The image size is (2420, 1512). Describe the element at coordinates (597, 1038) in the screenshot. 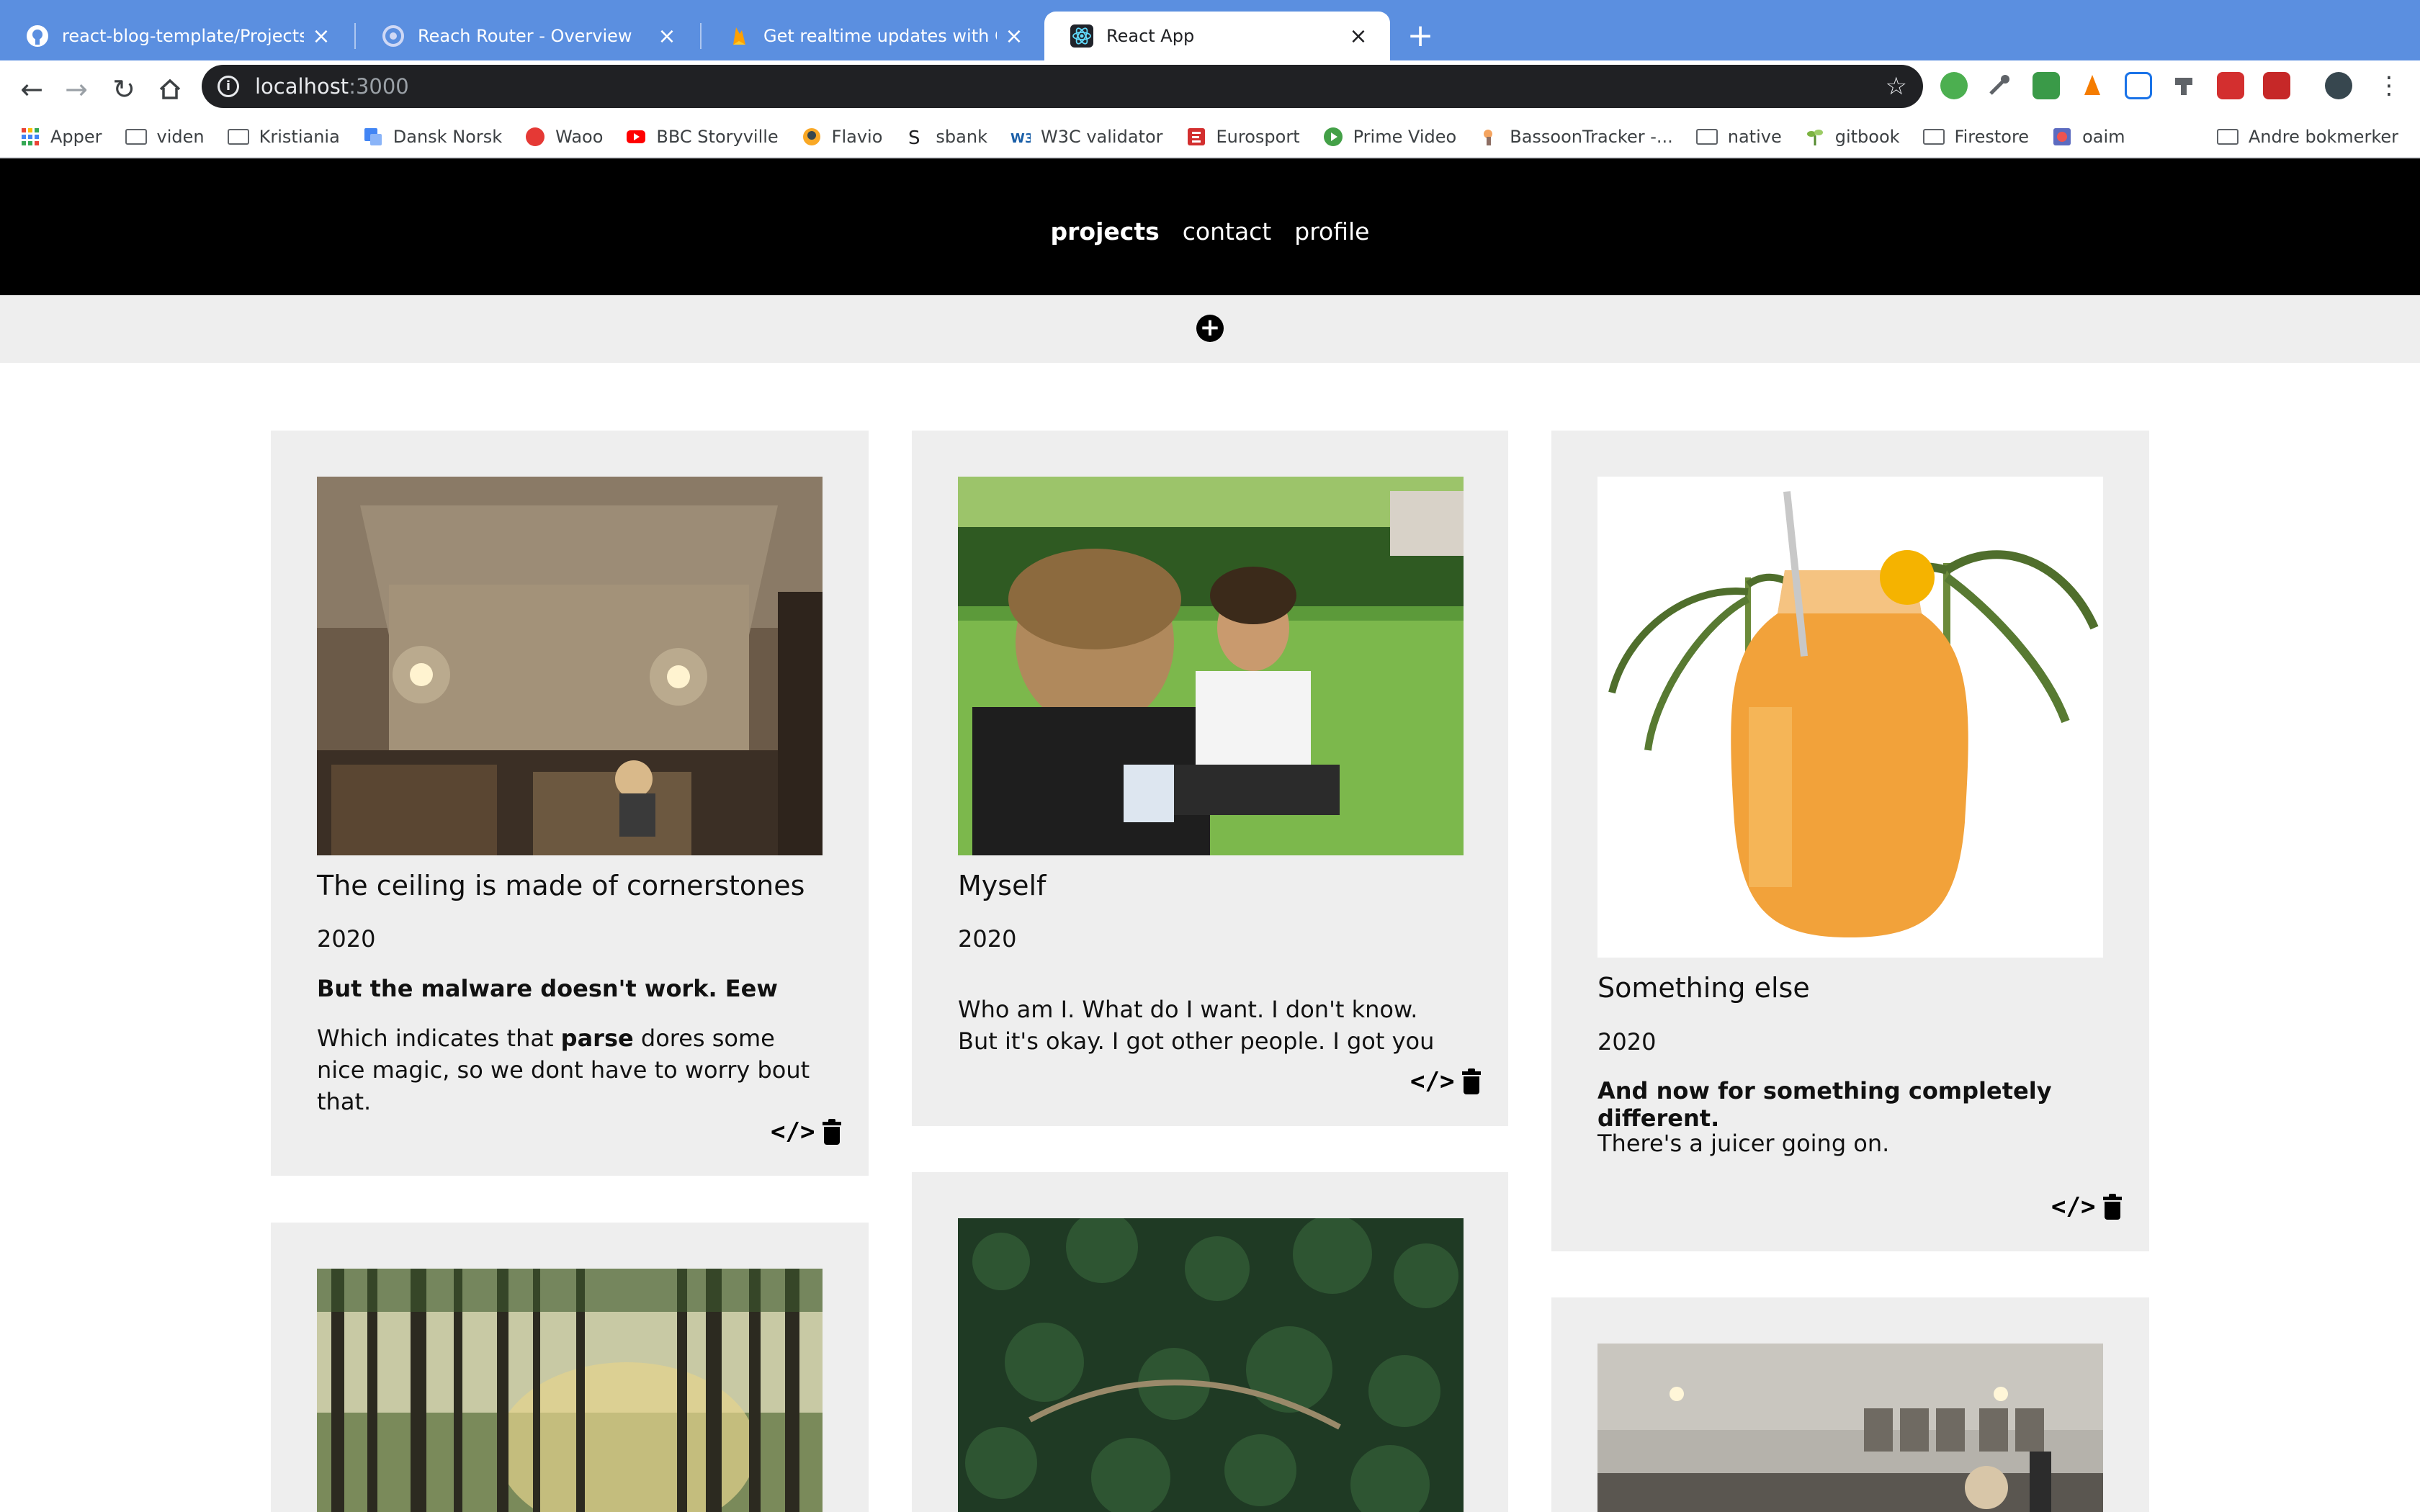

I see `description-bold: parse` at that location.